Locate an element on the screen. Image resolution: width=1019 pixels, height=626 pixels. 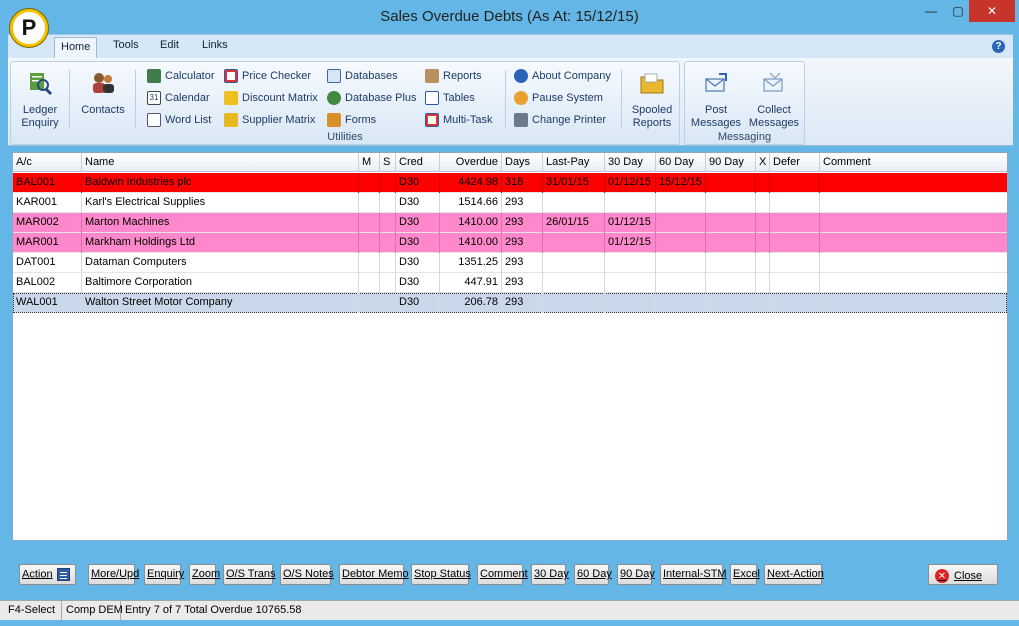
tab-edit: Edit is located at coordinates (169, 45).